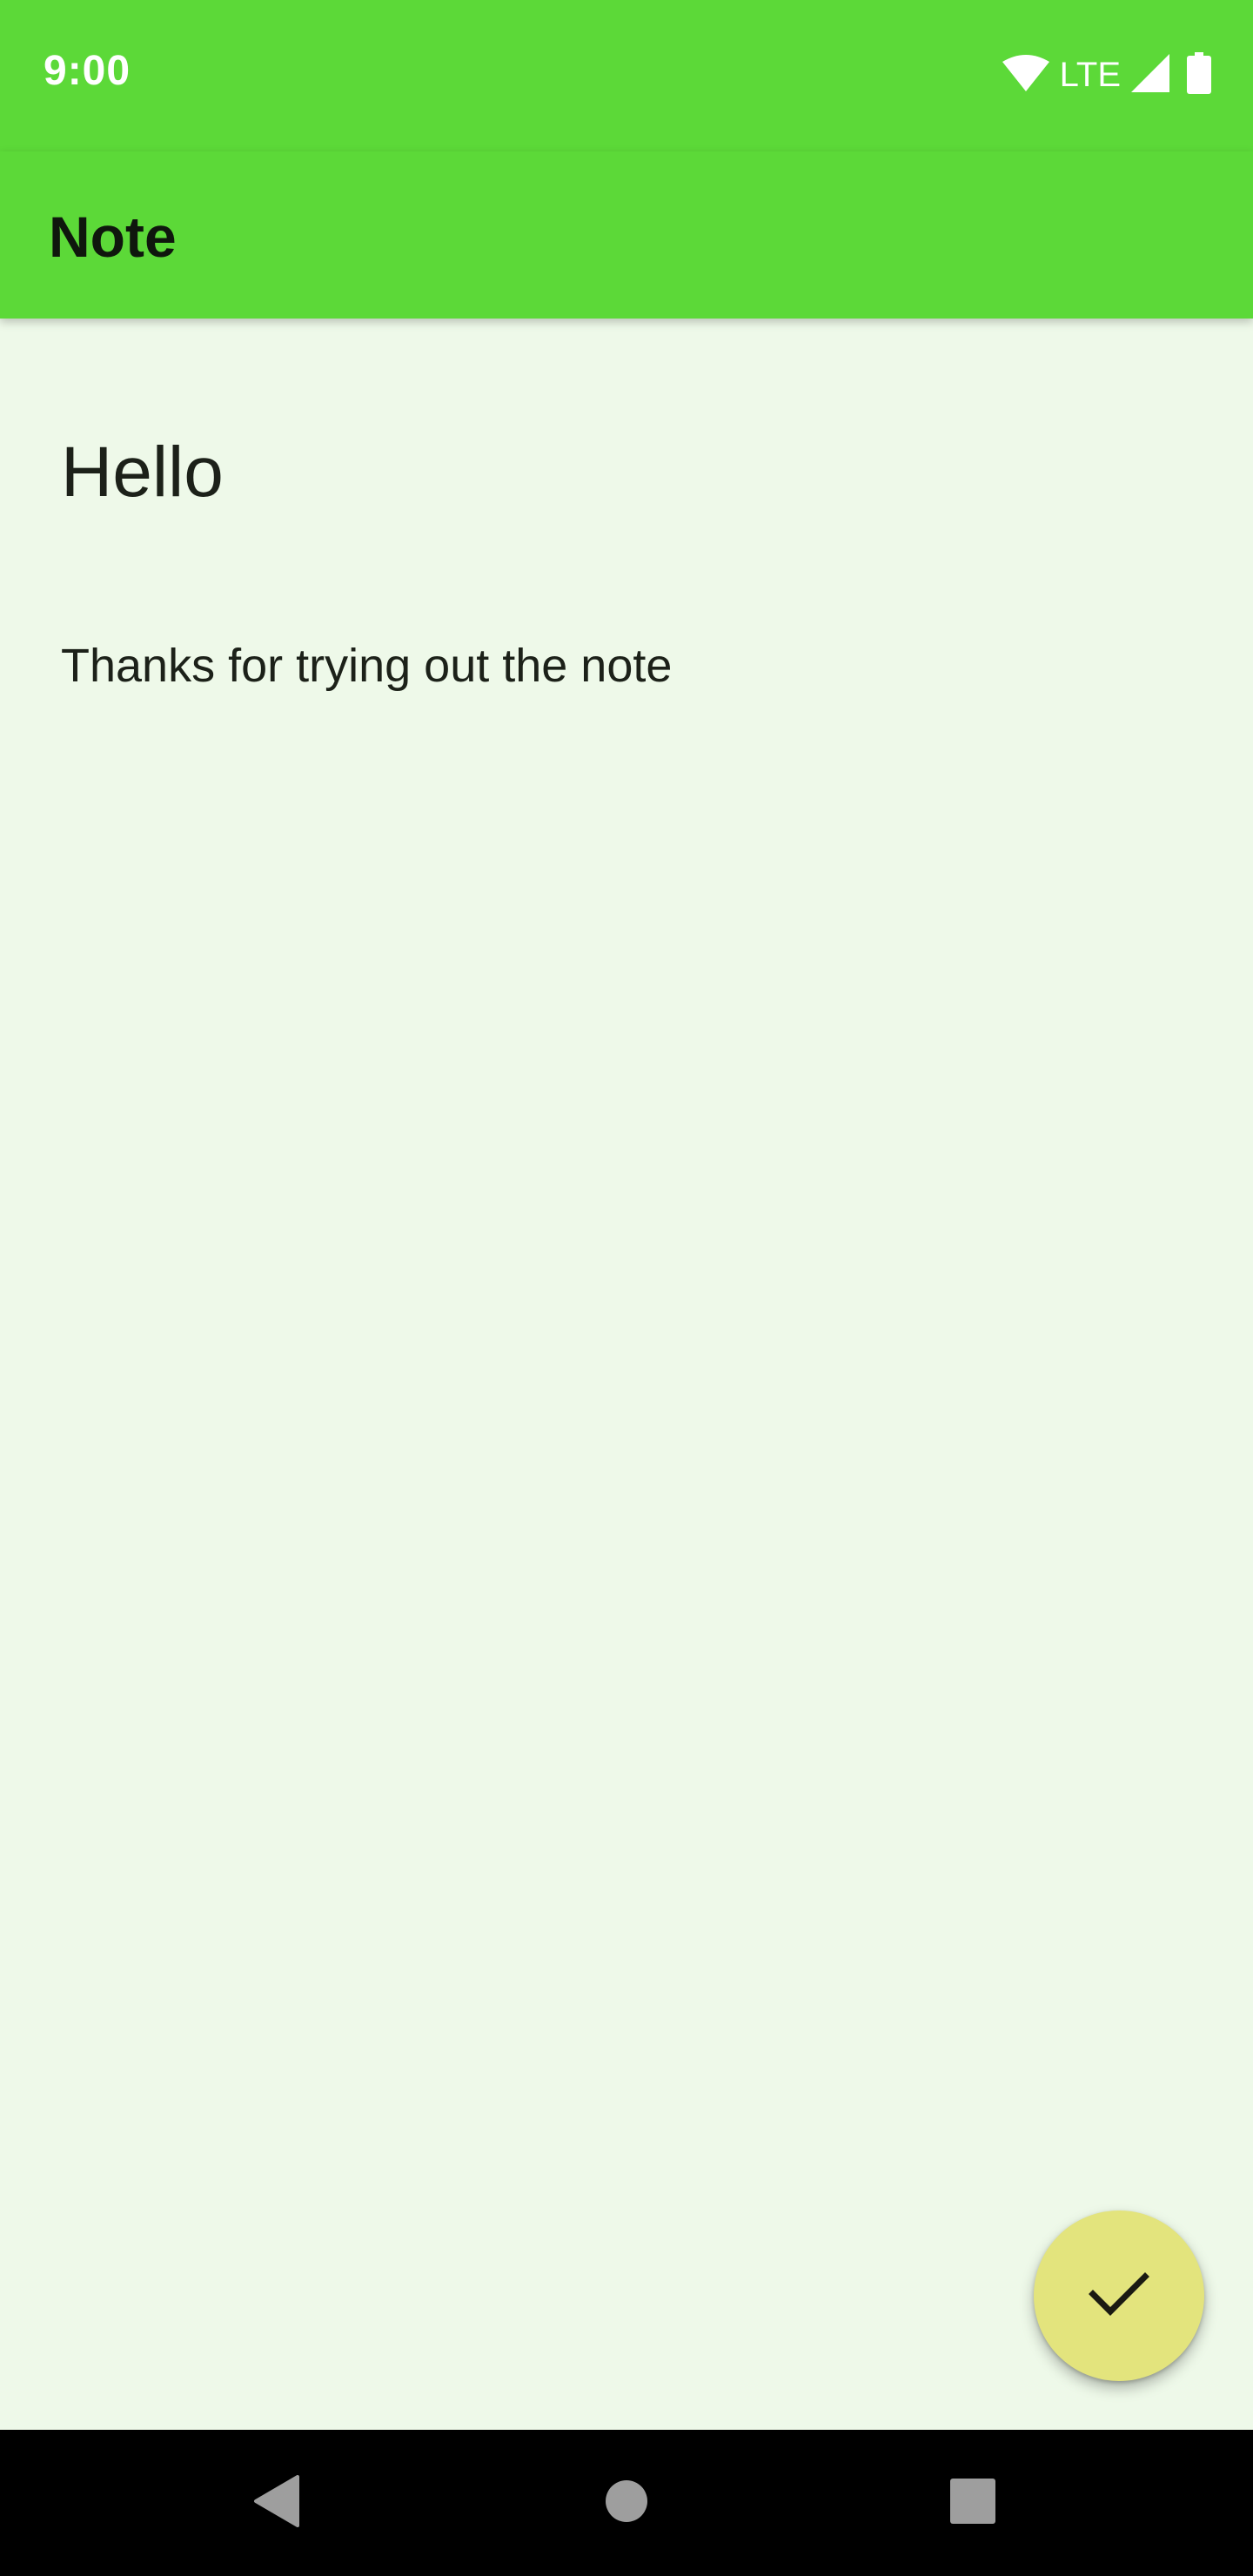 This screenshot has height=2576, width=1253. I want to click on status-bar: 9:00 LTE, so click(626, 75).